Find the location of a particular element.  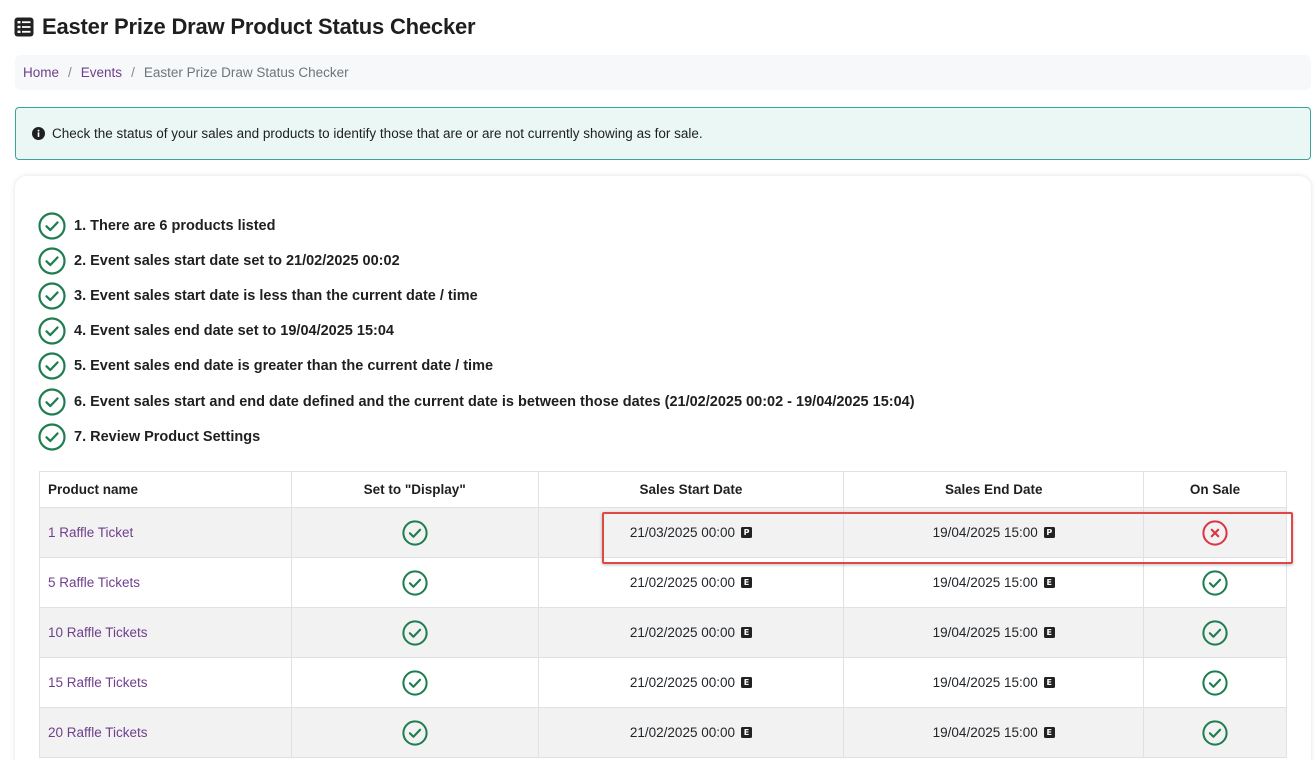

checklist-icon is located at coordinates (24, 27).